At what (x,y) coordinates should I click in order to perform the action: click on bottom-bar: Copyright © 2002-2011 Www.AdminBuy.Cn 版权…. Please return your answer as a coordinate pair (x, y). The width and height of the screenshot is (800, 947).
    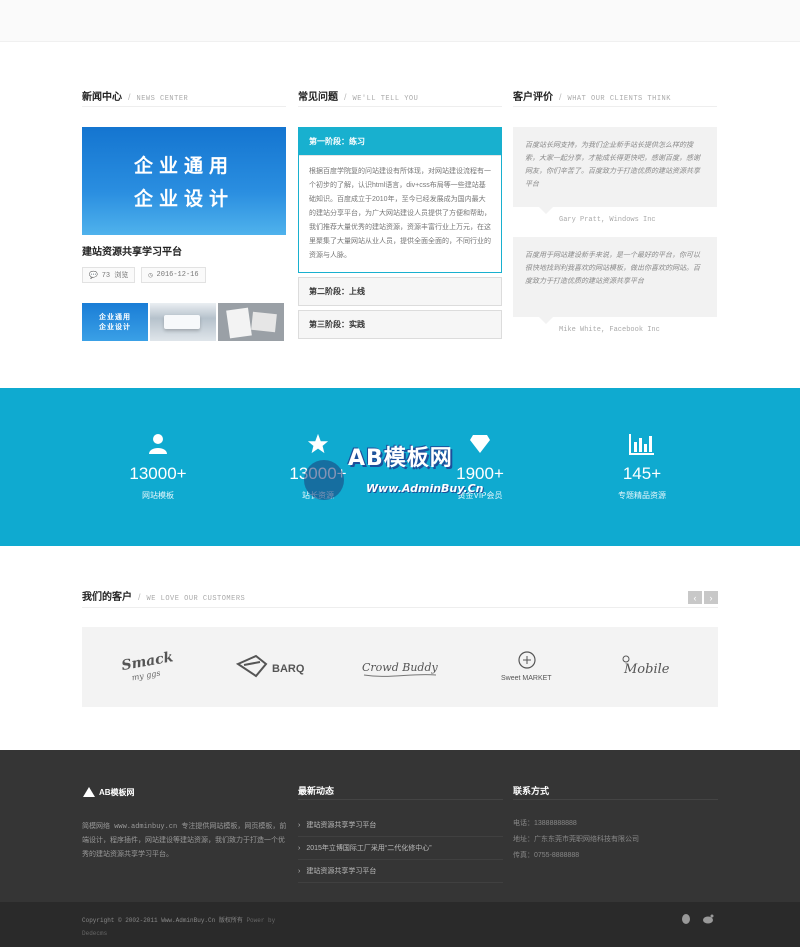
    Looking at the image, I should click on (400, 924).